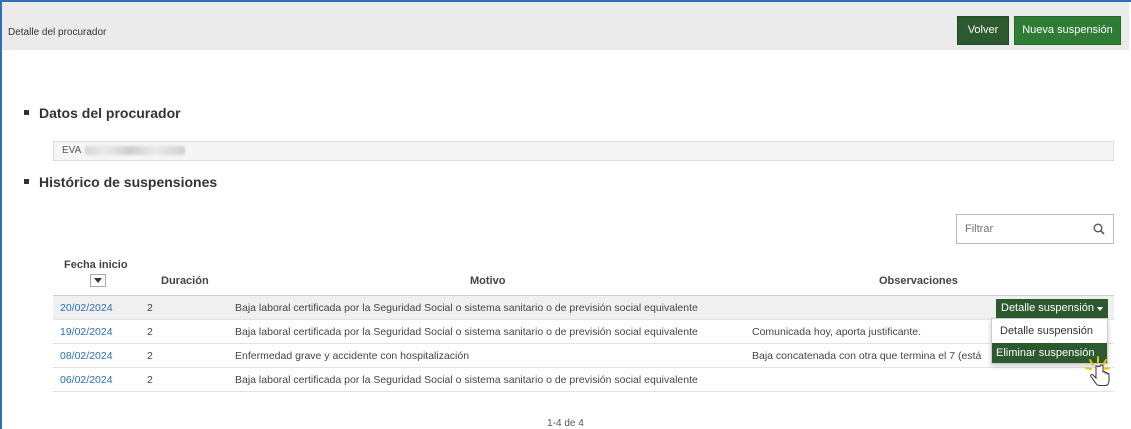 This screenshot has height=429, width=1131. Describe the element at coordinates (1099, 229) in the screenshot. I see `search-icon` at that location.